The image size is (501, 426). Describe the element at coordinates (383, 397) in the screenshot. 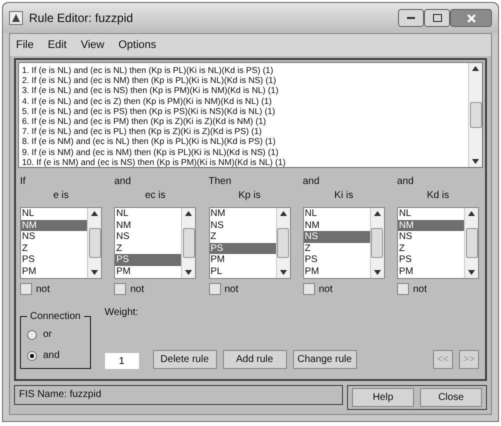

I see `footer-button: Help` at that location.